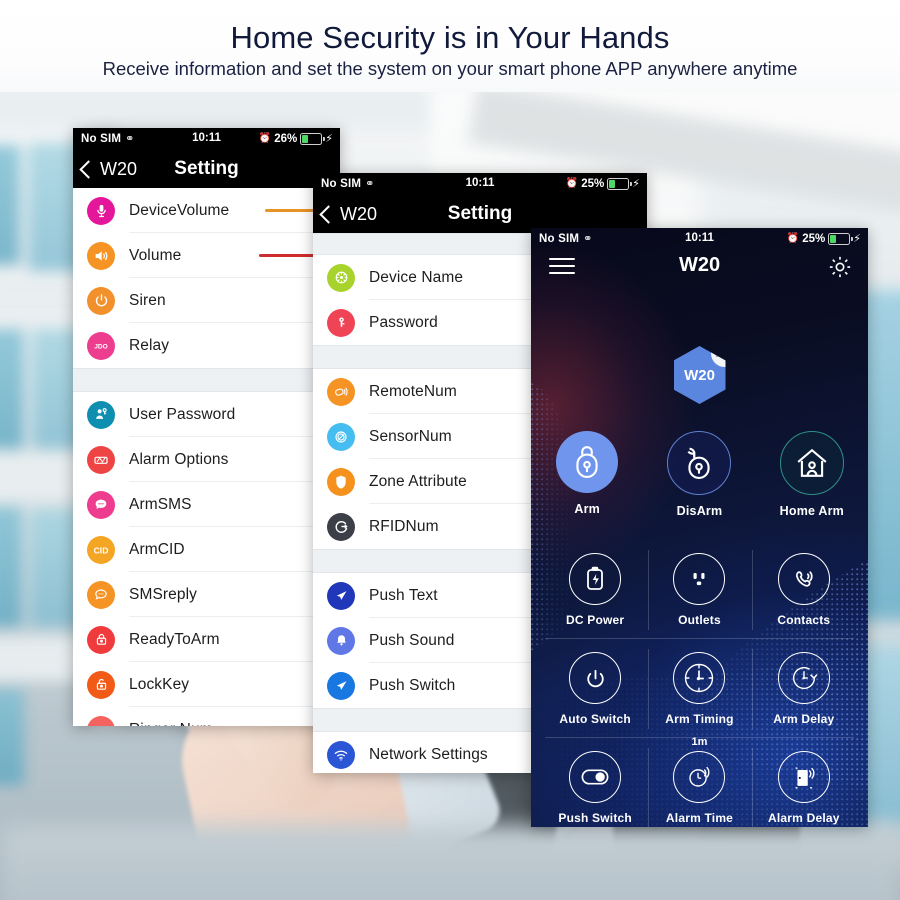 The height and width of the screenshot is (900, 900). I want to click on tile-dc-power: DC Power, so click(595, 589).